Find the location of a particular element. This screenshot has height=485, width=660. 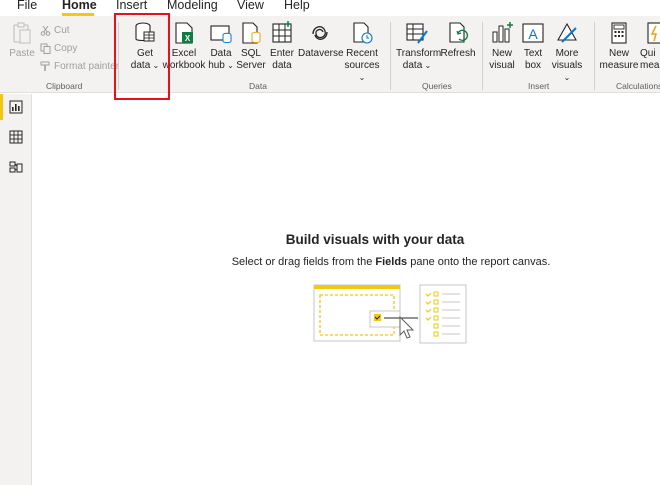

table-view-icon is located at coordinates (16, 137).